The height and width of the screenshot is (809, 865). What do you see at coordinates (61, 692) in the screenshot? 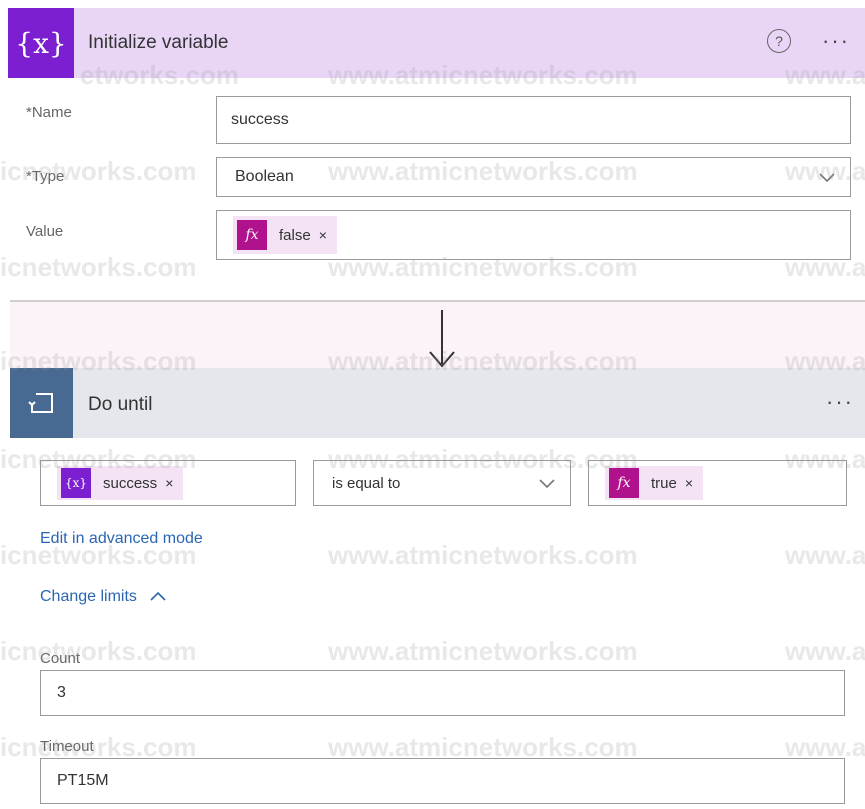
I see `count-input-value: 3` at bounding box center [61, 692].